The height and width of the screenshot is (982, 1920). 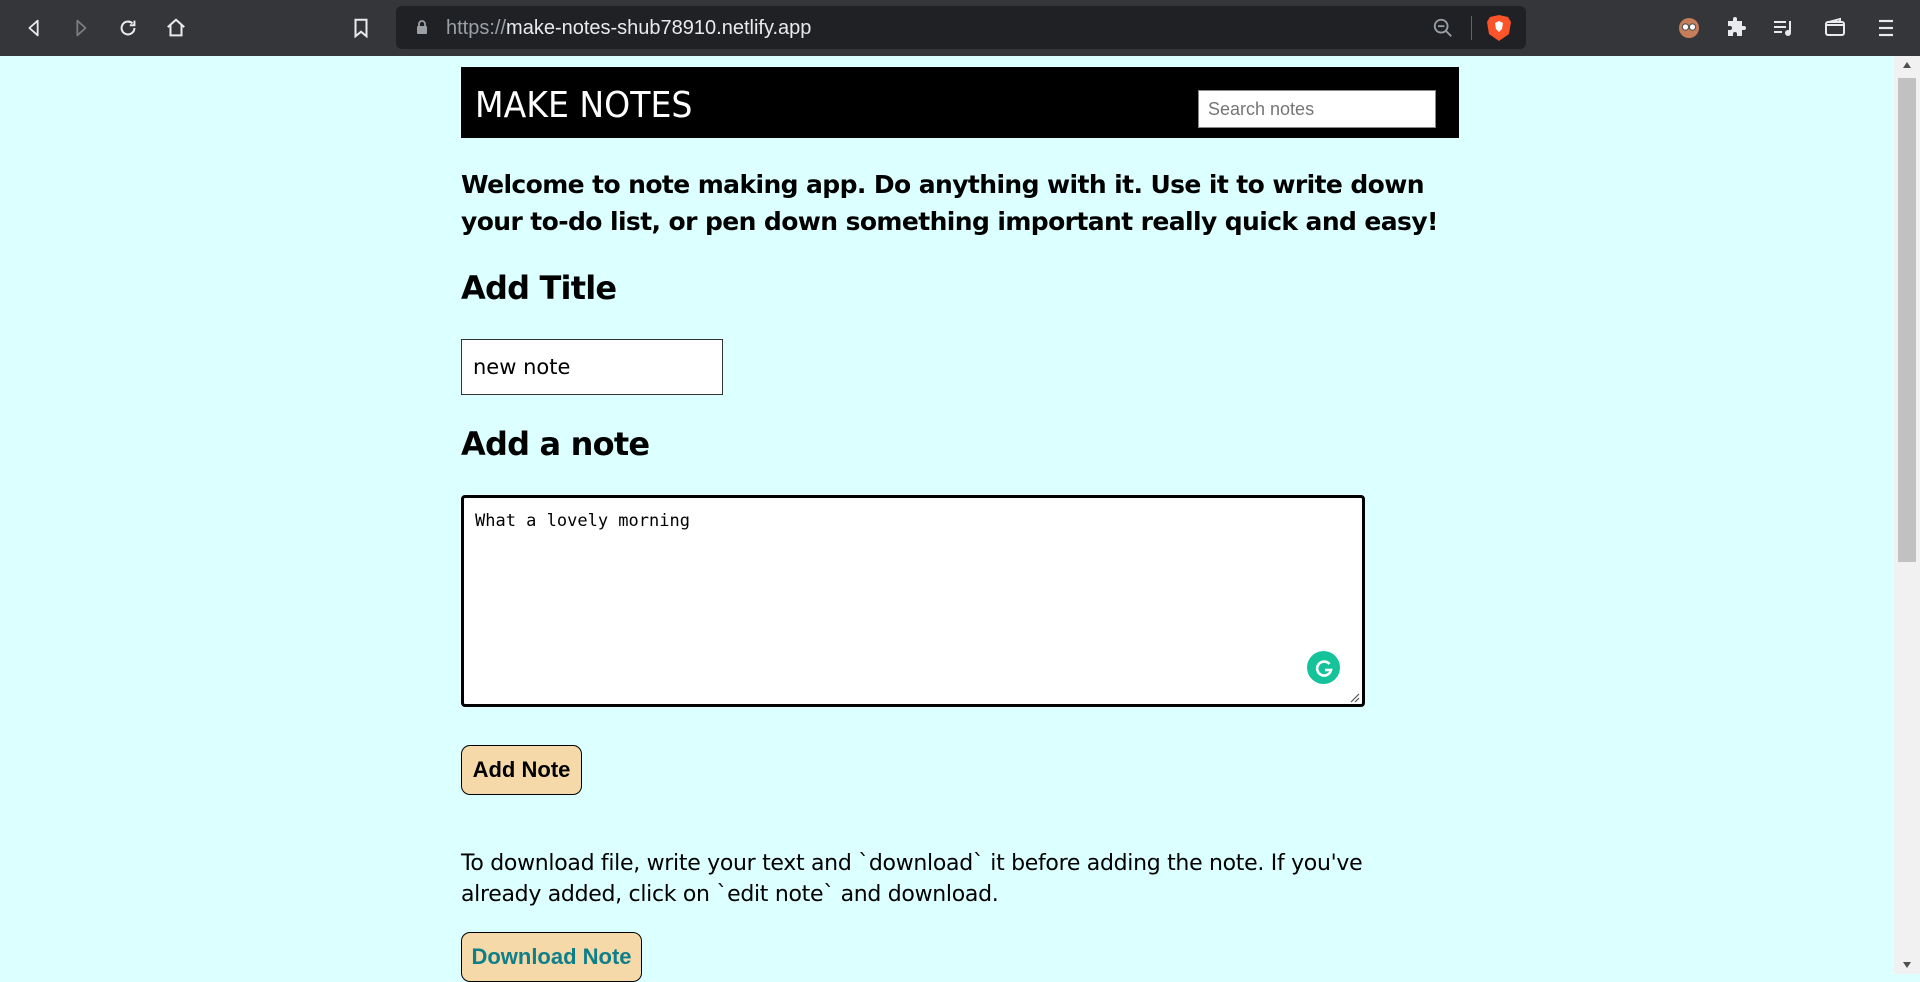 I want to click on back-icon, so click(x=34, y=28).